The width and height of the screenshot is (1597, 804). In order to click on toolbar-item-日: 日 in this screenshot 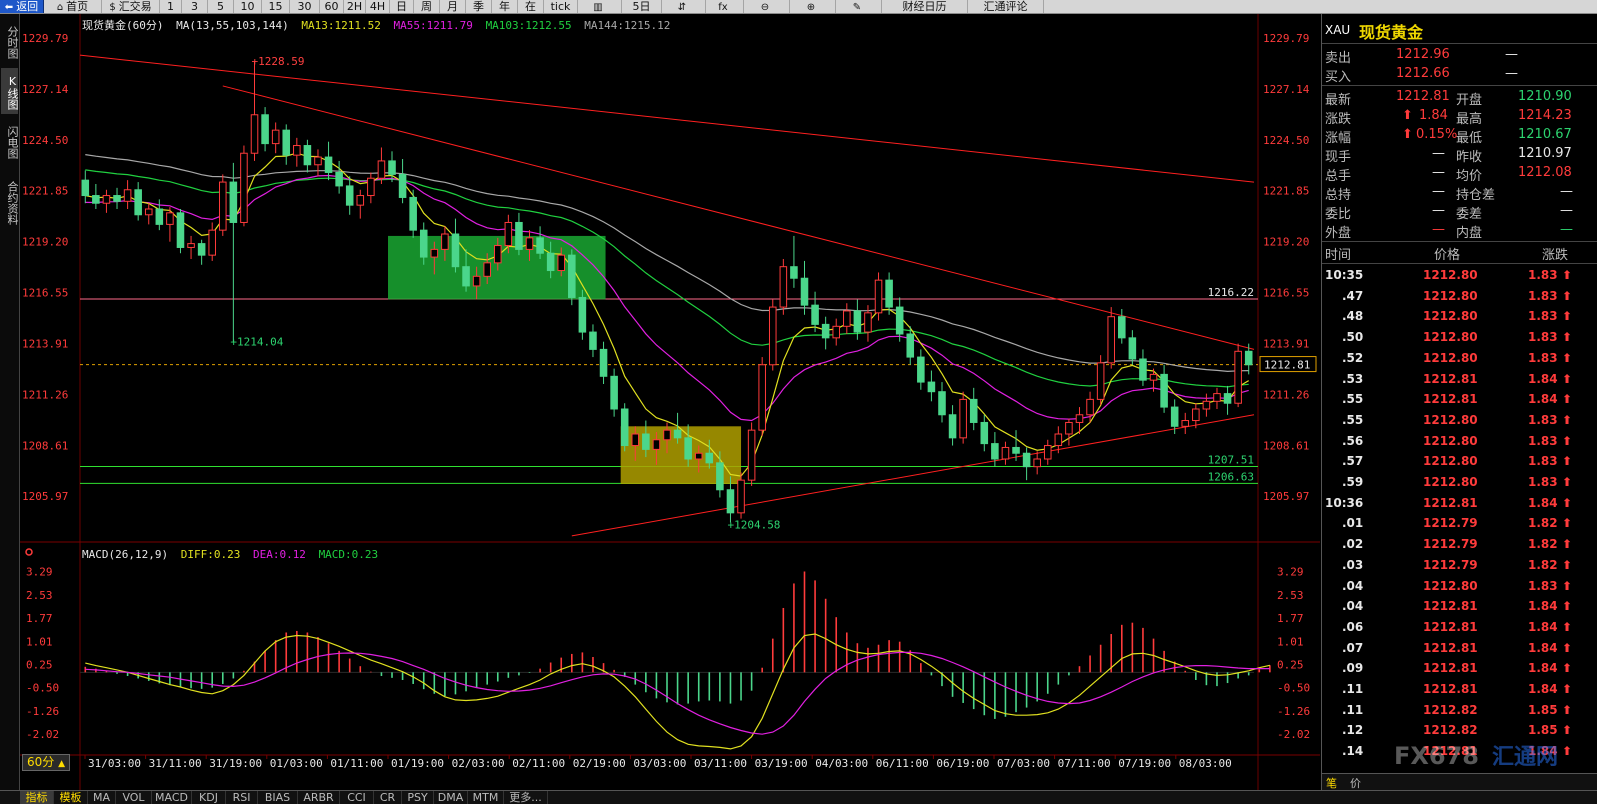, I will do `click(402, 6)`.